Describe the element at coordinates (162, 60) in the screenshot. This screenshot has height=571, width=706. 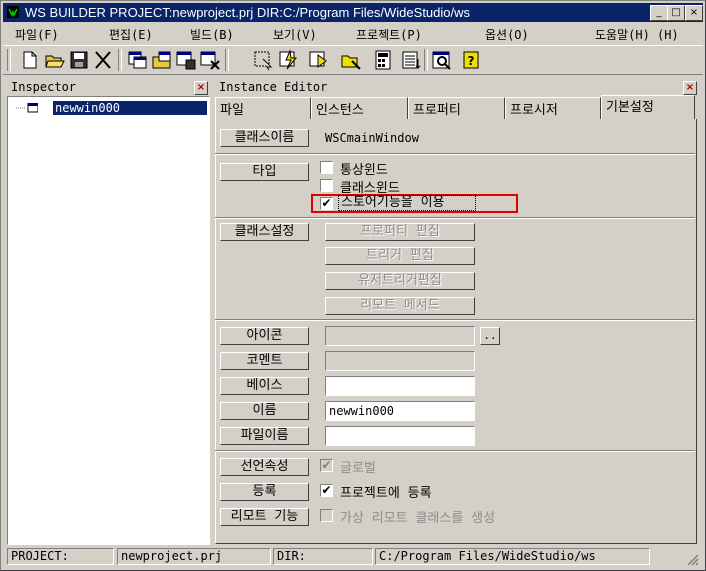
I see `open-window-icon` at that location.